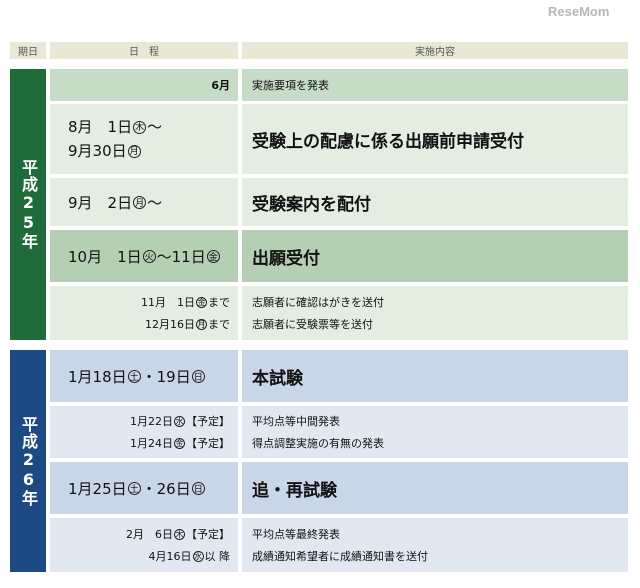  Describe the element at coordinates (294, 490) in the screenshot. I see `content-text: 追・再試験` at that location.